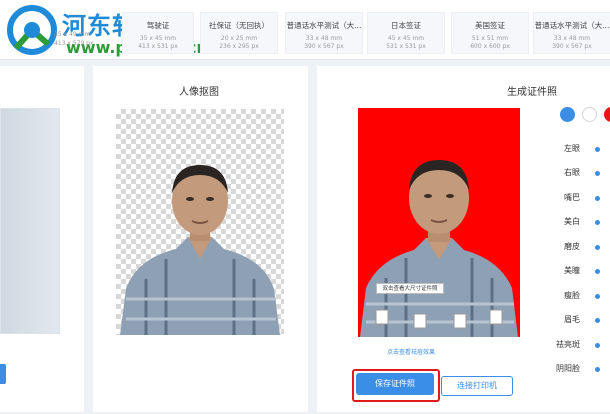 This screenshot has width=610, height=414. Describe the element at coordinates (578, 346) in the screenshot. I see `adjust-shine-removal: 祛亮斑` at that location.